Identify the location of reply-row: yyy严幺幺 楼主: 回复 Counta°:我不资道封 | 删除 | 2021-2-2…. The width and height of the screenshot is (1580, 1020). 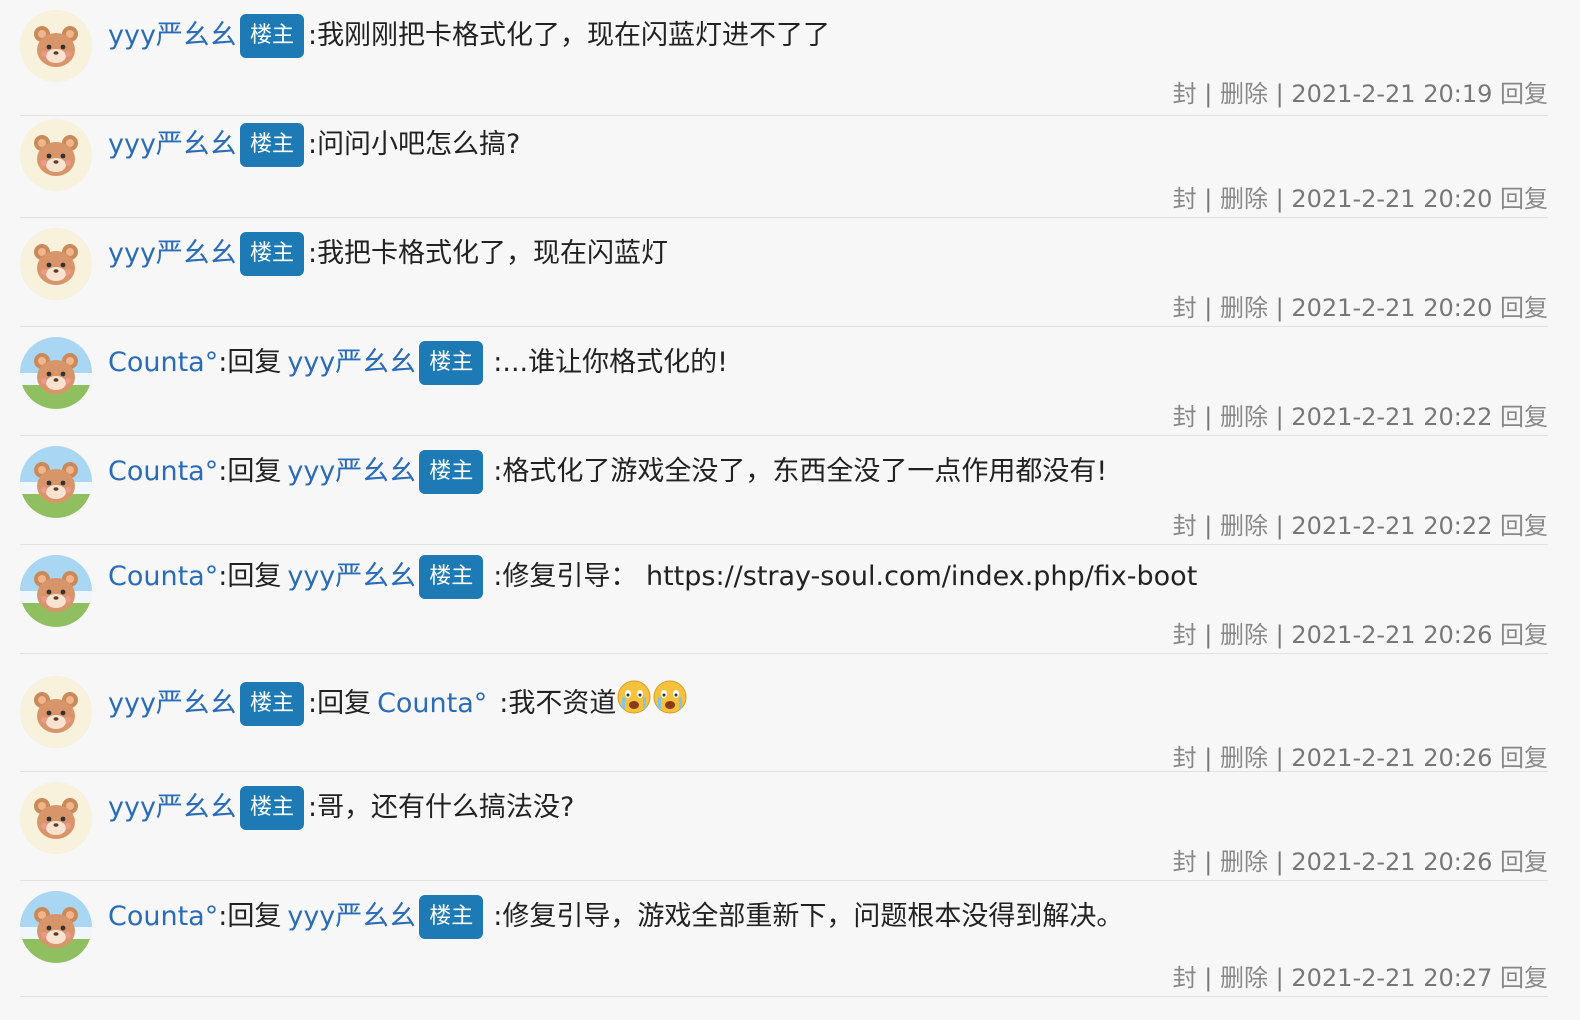
(784, 713).